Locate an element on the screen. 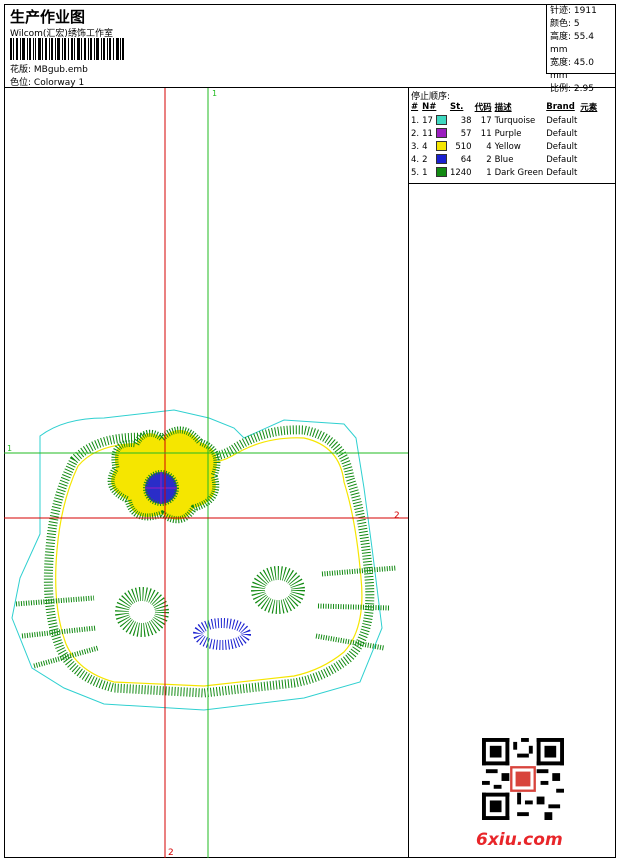 This screenshot has width=620, height=860. colorway-line: 色位: Colorway 1 is located at coordinates (47, 81).